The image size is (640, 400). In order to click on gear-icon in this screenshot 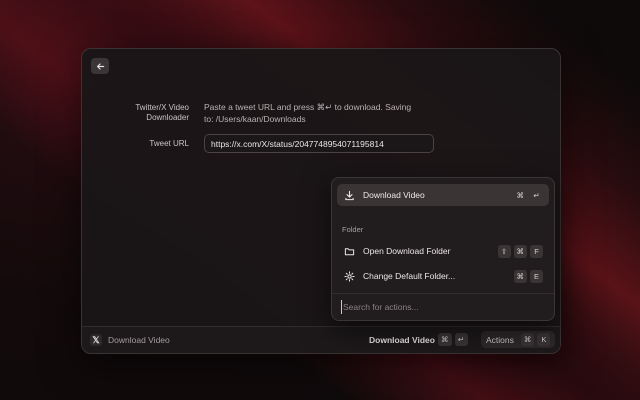, I will do `click(349, 276)`.